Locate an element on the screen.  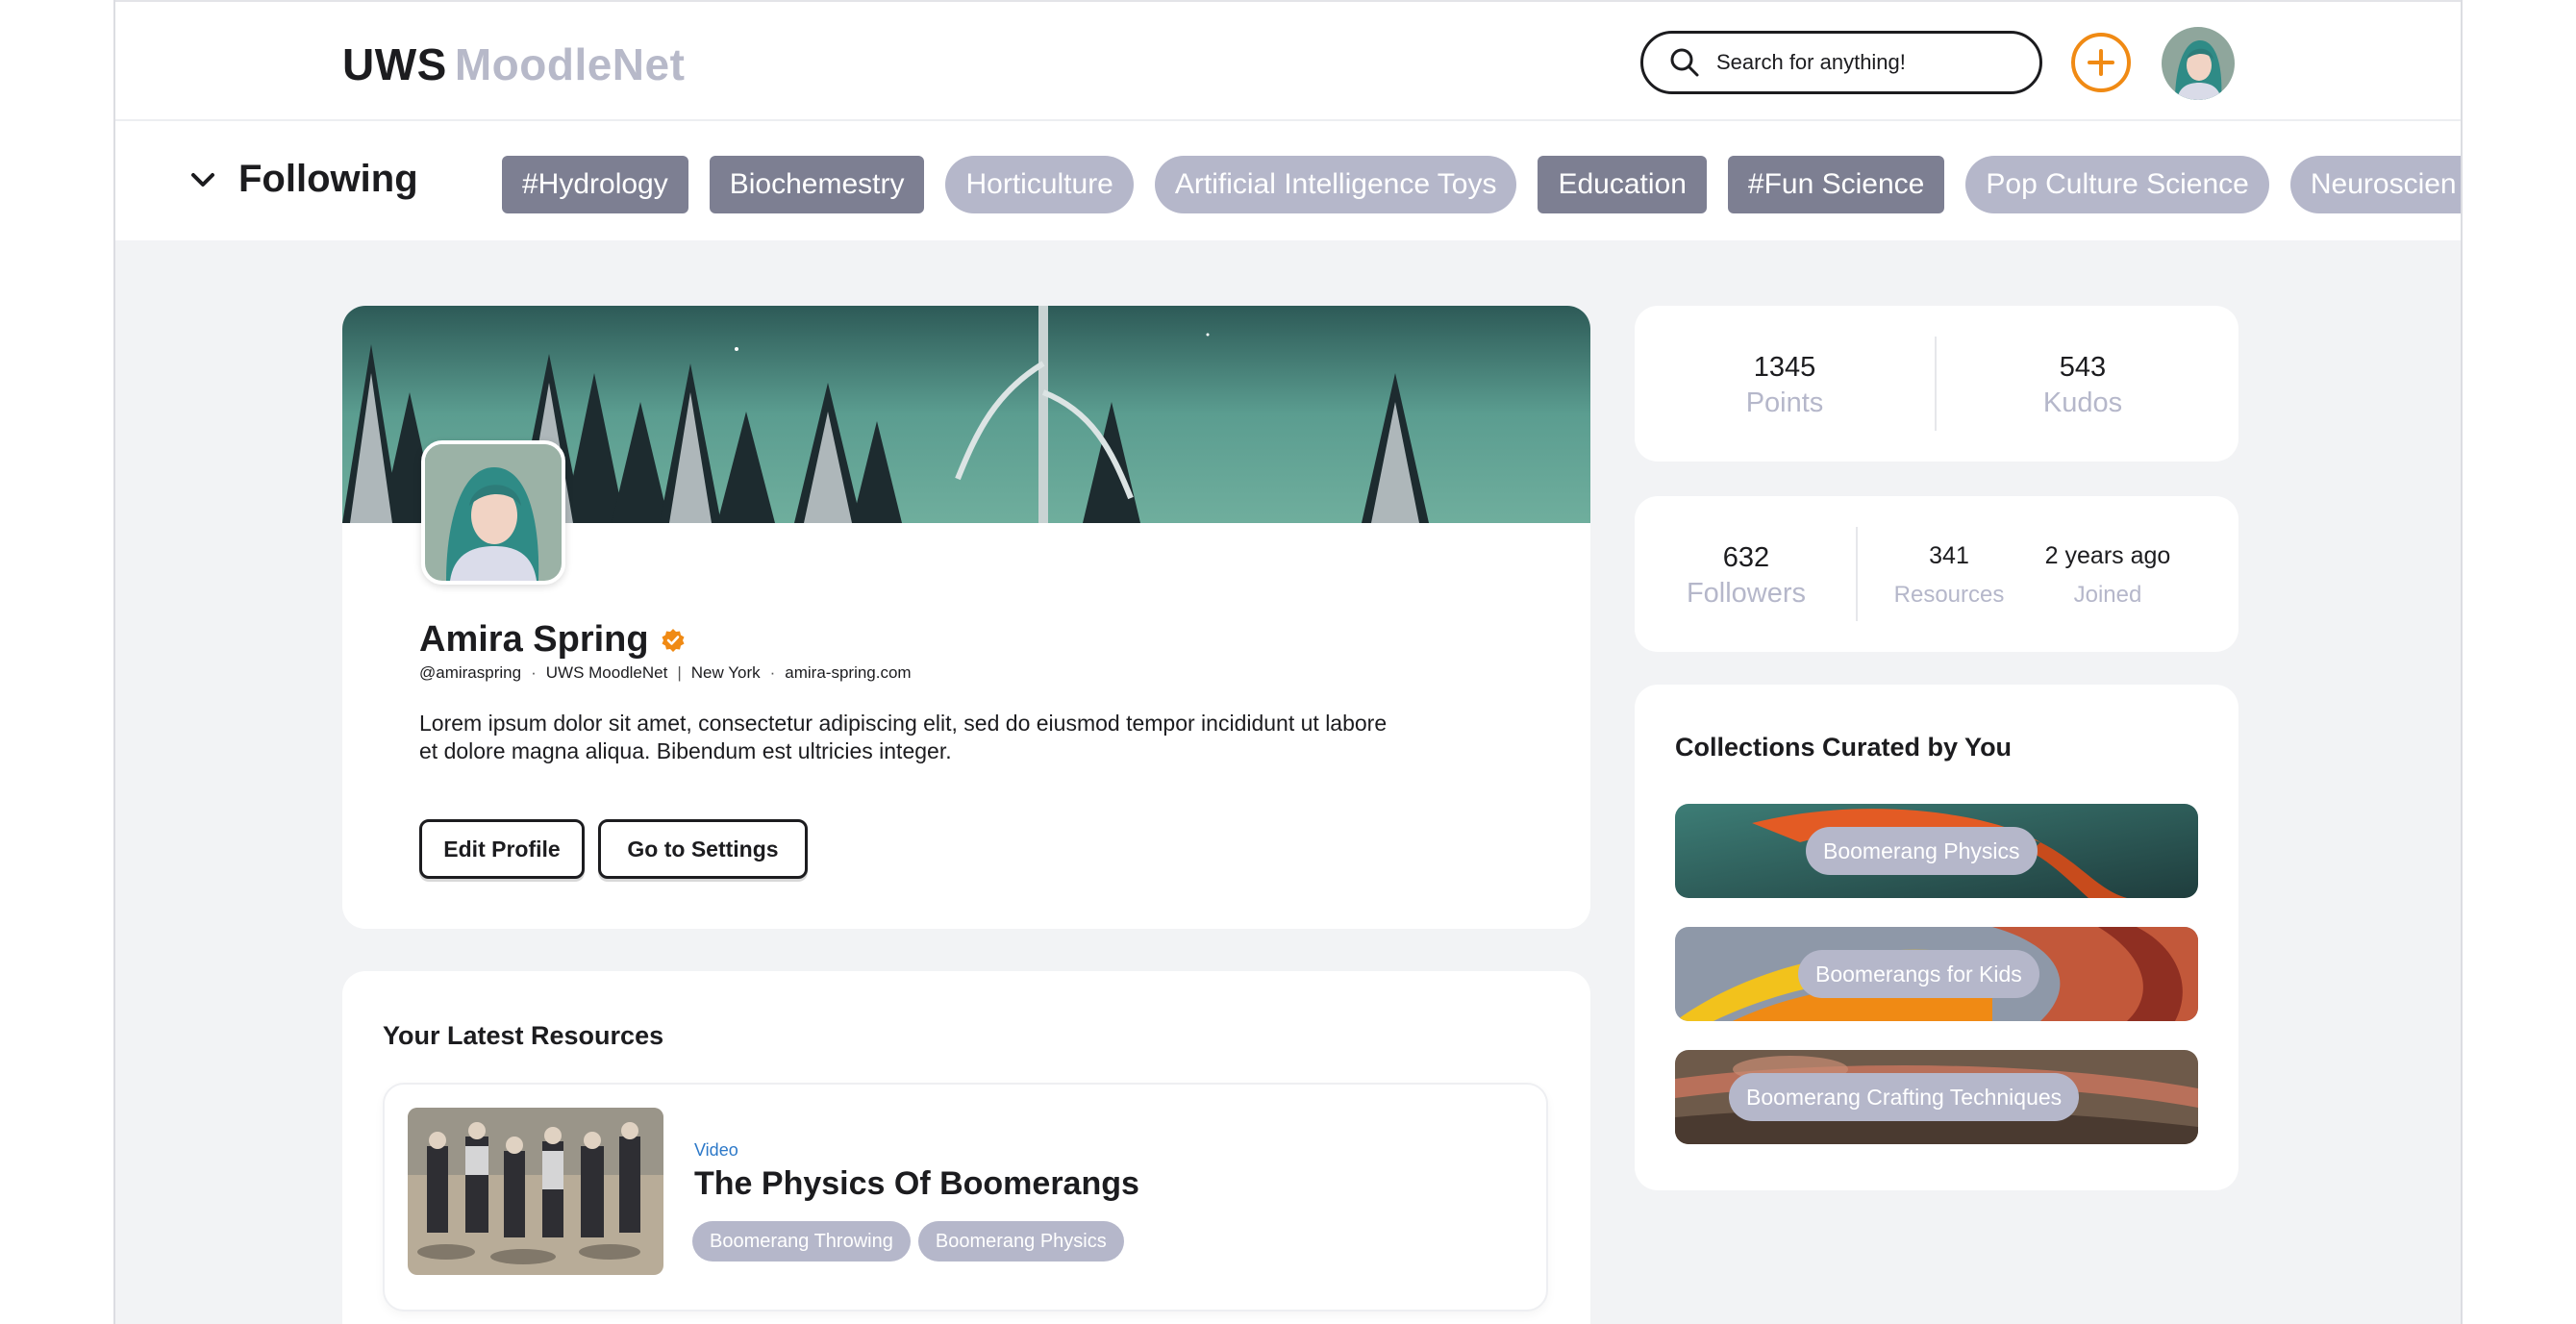
logo-product: MoodleNet is located at coordinates (570, 64).